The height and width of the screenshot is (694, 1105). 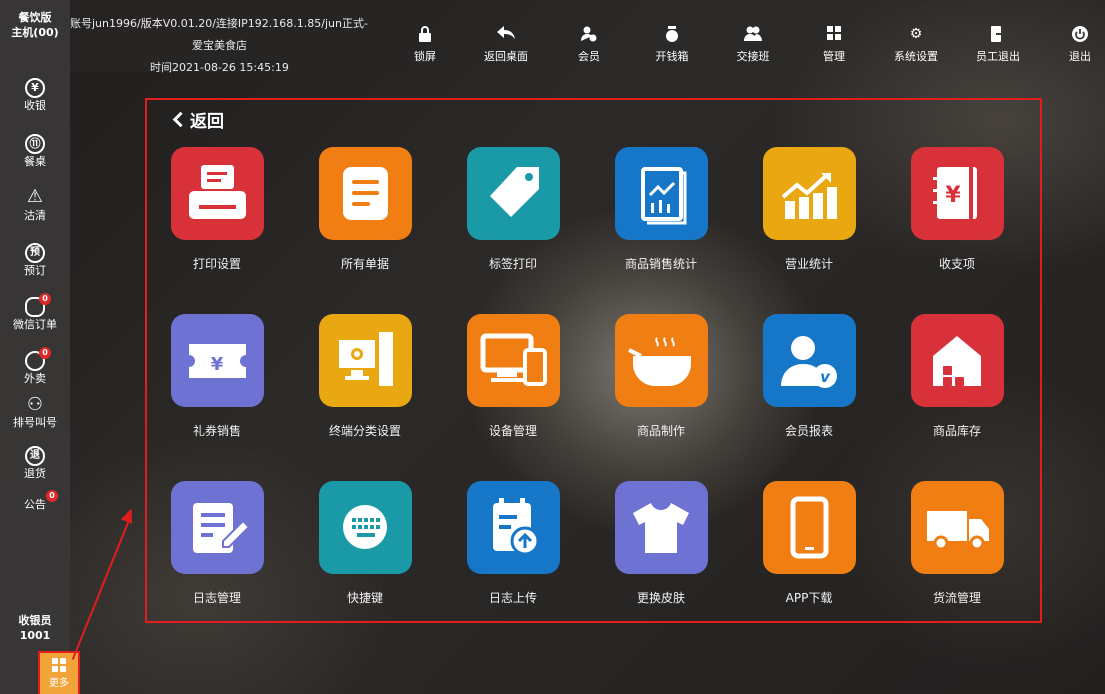 What do you see at coordinates (513, 527) in the screenshot?
I see `upload-log-icon` at bounding box center [513, 527].